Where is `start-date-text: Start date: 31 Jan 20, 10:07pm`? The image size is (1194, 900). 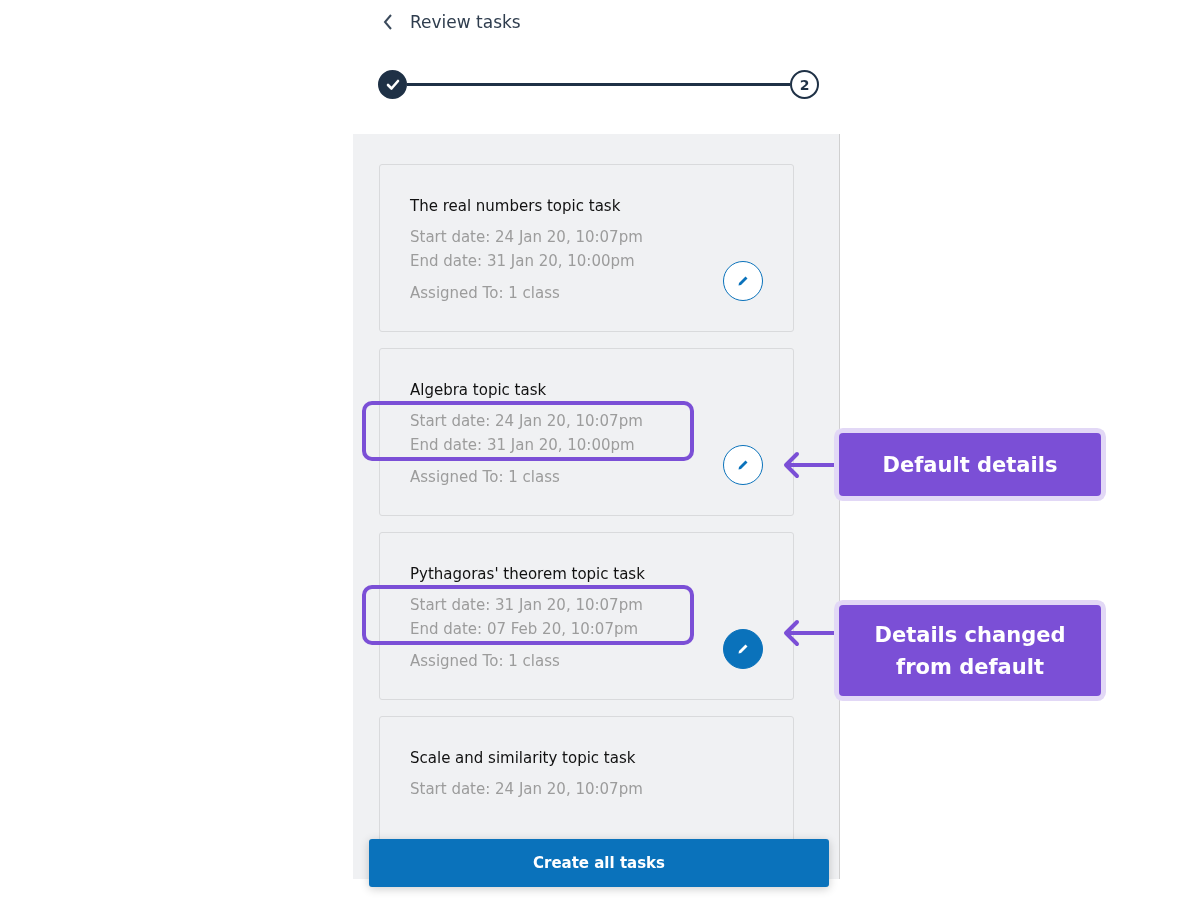 start-date-text: Start date: 31 Jan 20, 10:07pm is located at coordinates (526, 605).